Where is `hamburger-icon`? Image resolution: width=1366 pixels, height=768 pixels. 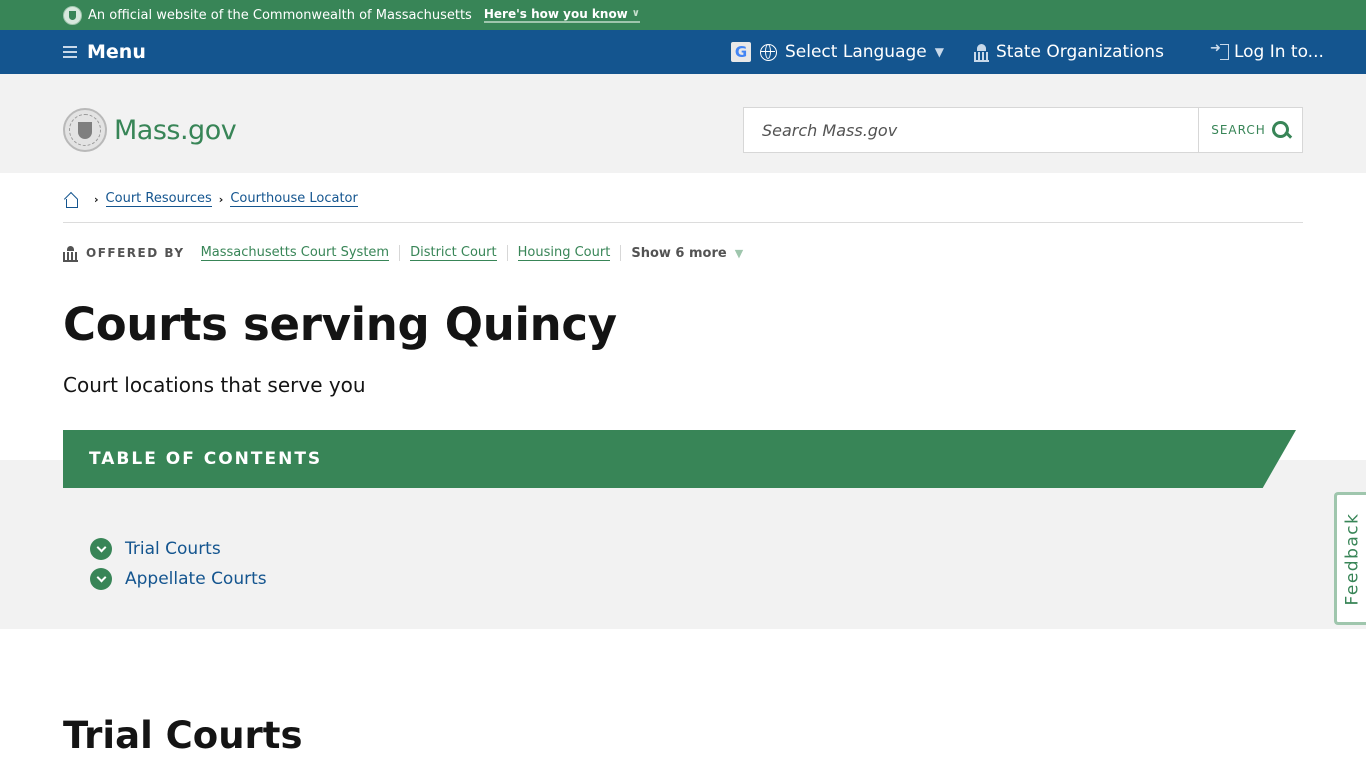
hamburger-icon is located at coordinates (70, 52).